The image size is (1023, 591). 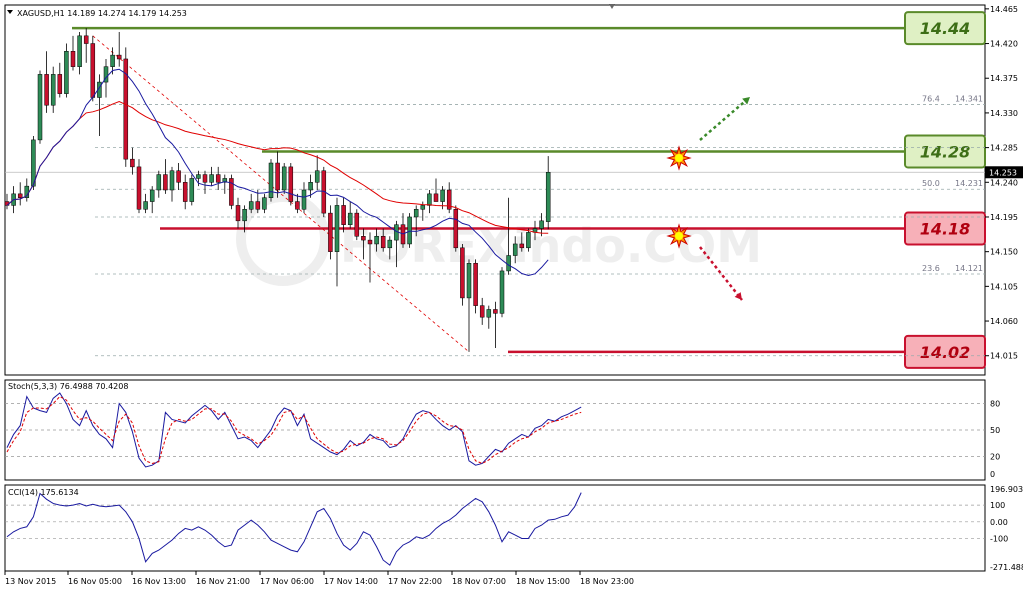 What do you see at coordinates (995, 456) in the screenshot?
I see `stoch-tick-label: 20` at bounding box center [995, 456].